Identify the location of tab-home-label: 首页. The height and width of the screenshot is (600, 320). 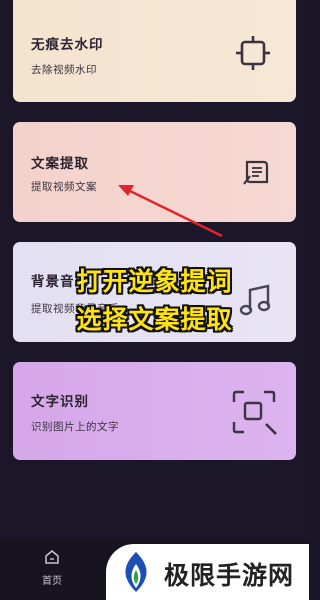
(52, 581).